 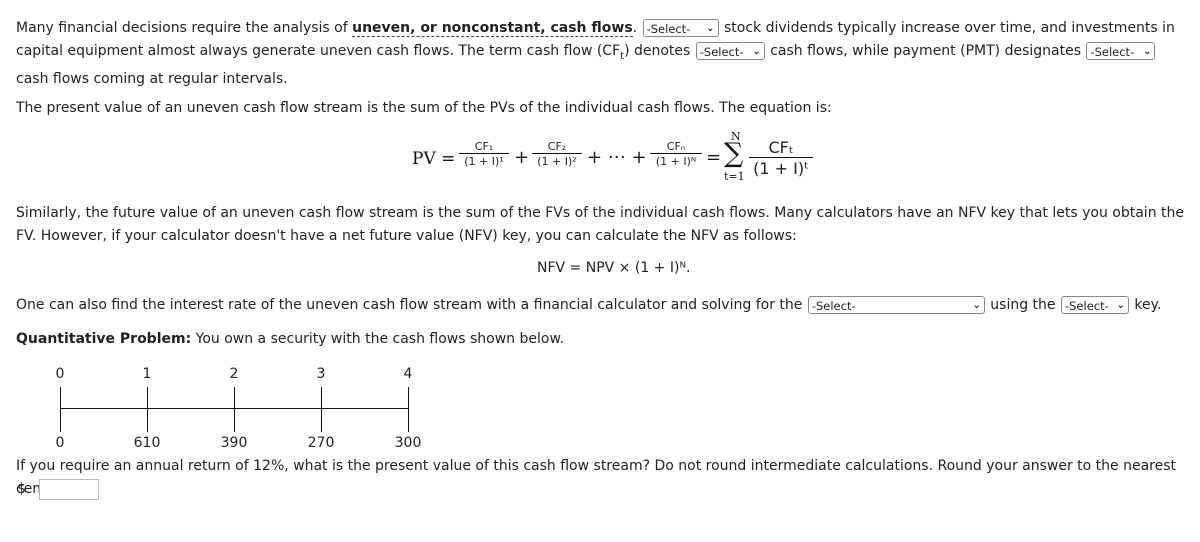 I want to click on select-5: -Select- ⌄, so click(x=1094, y=305).